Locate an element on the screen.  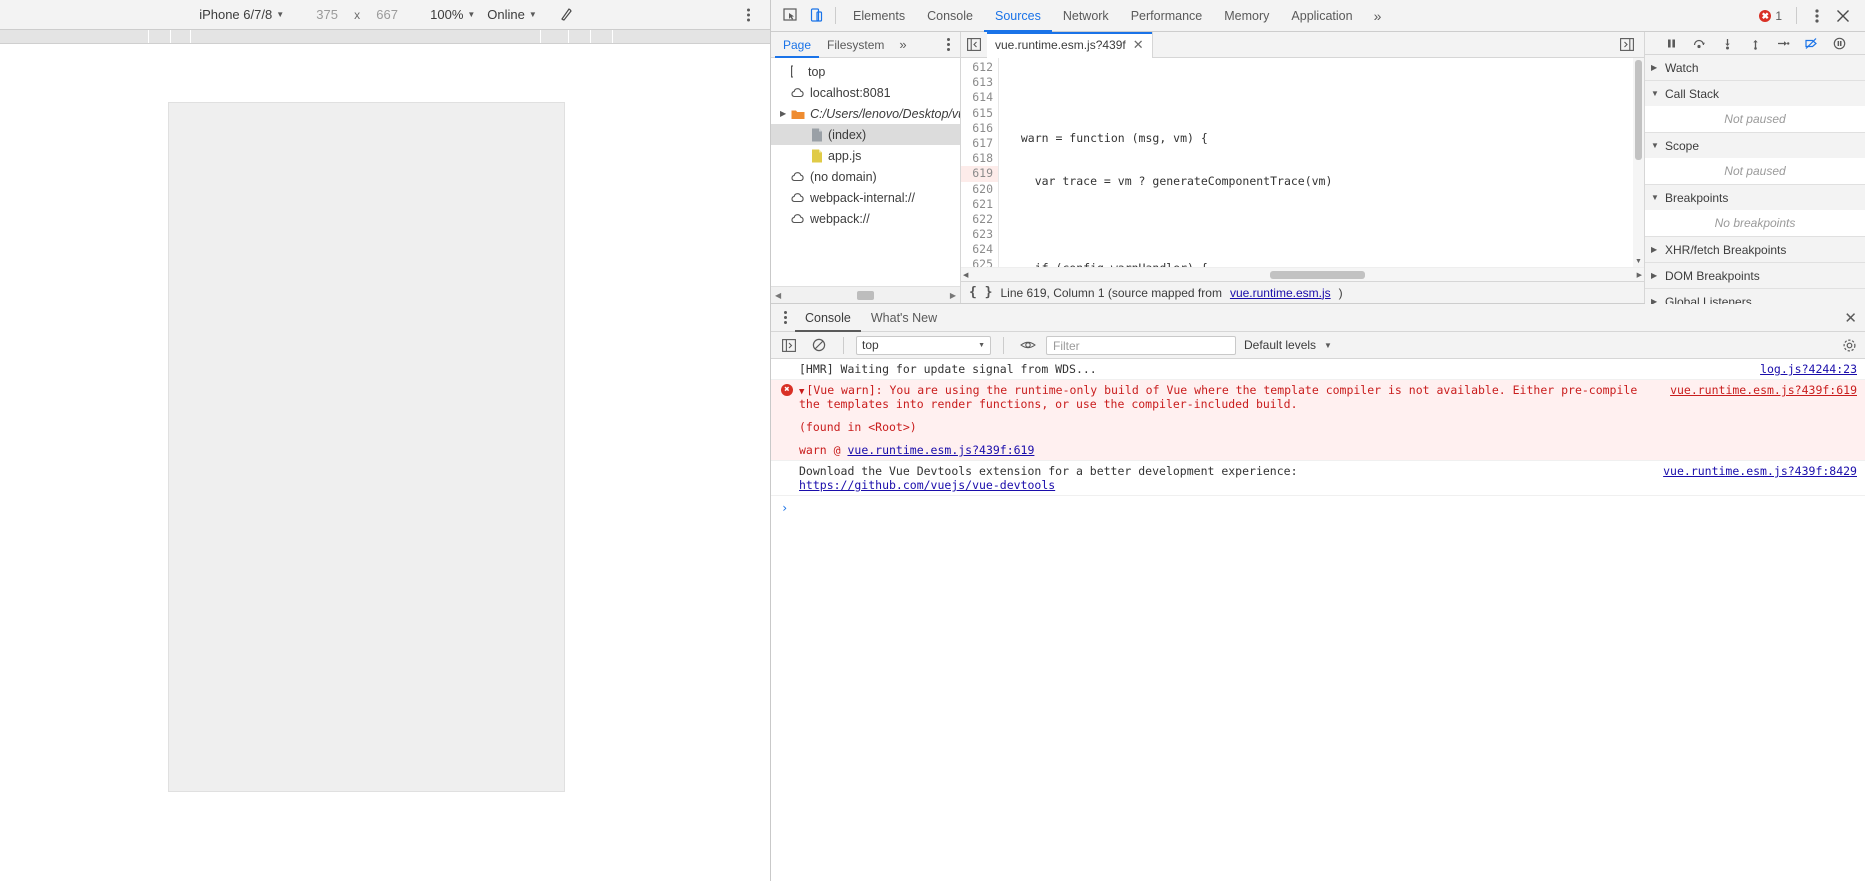
tree-item-top: top is located at coordinates (865, 71).